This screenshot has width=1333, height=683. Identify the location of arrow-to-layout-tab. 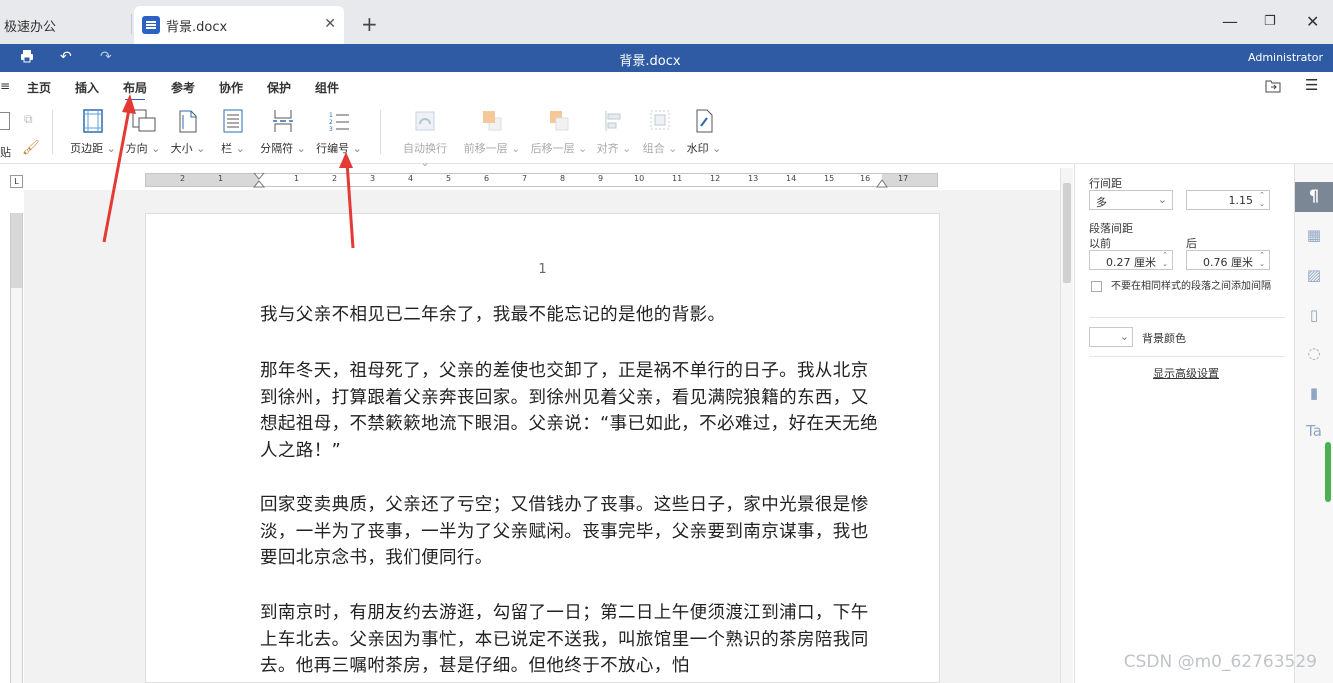
(119, 168).